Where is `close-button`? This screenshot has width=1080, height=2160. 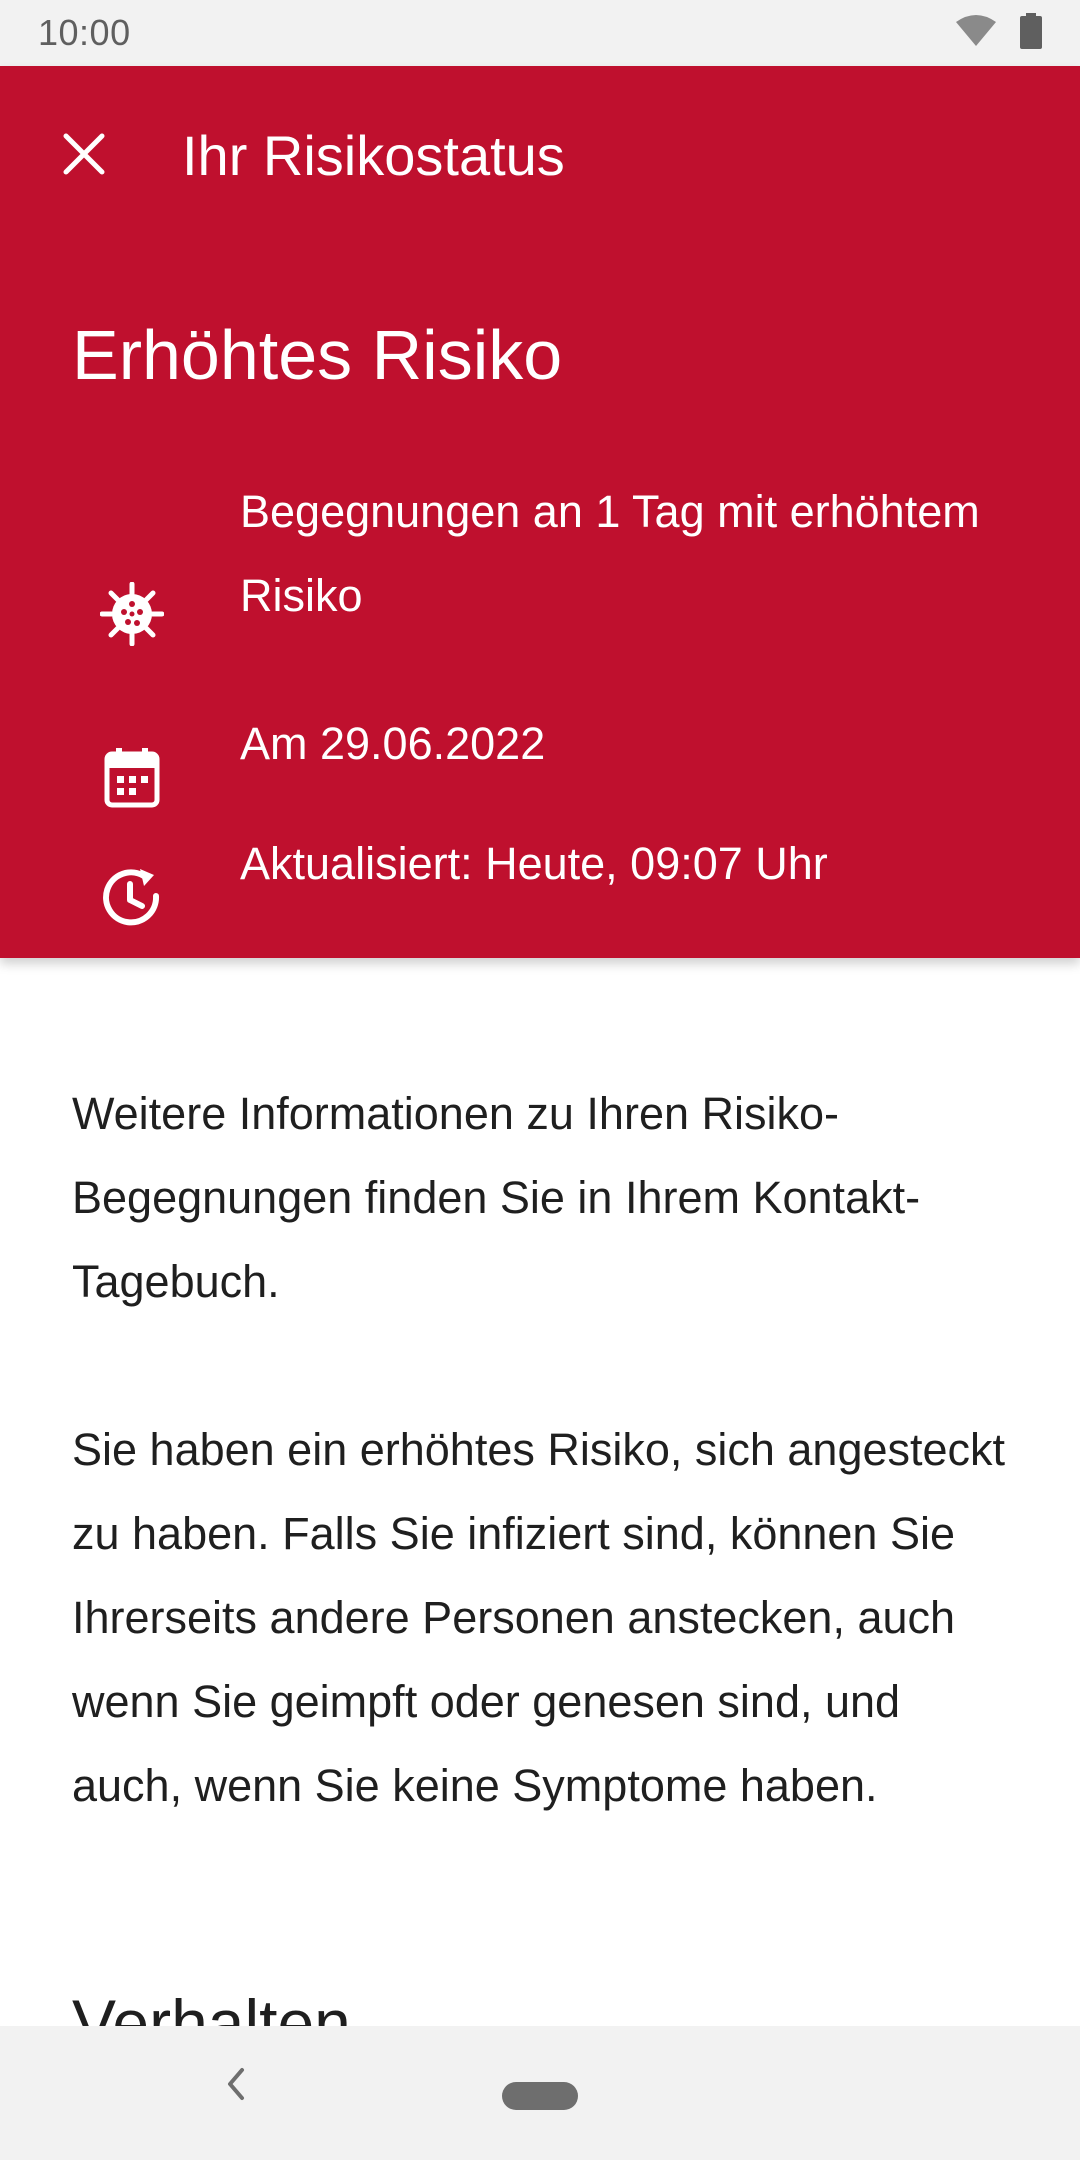
close-button is located at coordinates (84, 156).